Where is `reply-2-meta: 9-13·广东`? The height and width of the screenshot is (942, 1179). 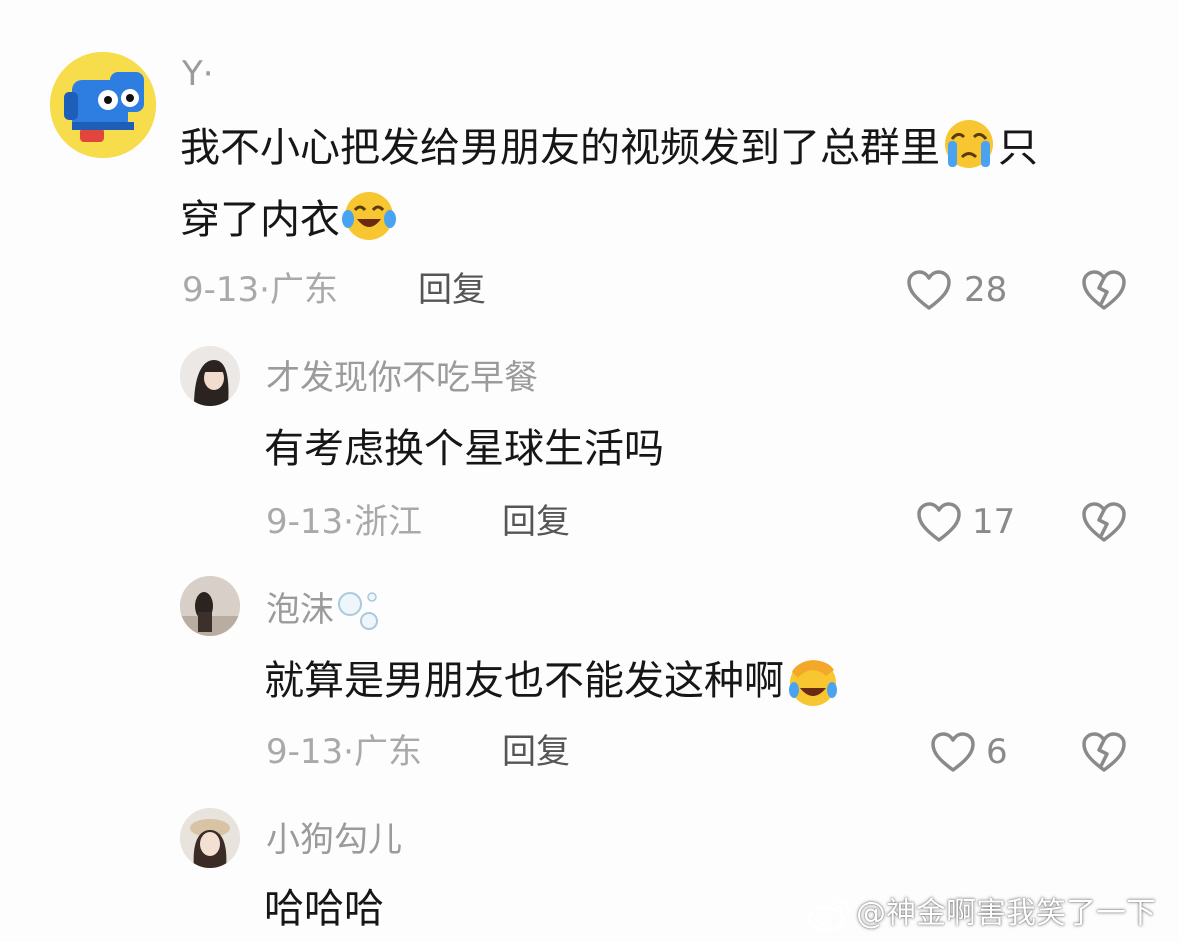
reply-2-meta: 9-13·广东 is located at coordinates (344, 752).